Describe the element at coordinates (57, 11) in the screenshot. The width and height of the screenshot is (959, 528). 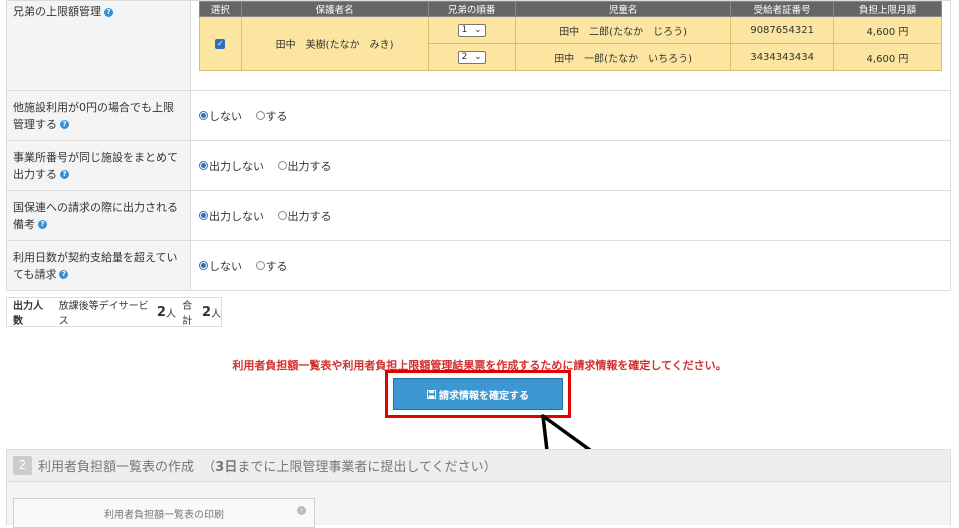
I see `row-label: 兄弟の上限額管理` at that location.